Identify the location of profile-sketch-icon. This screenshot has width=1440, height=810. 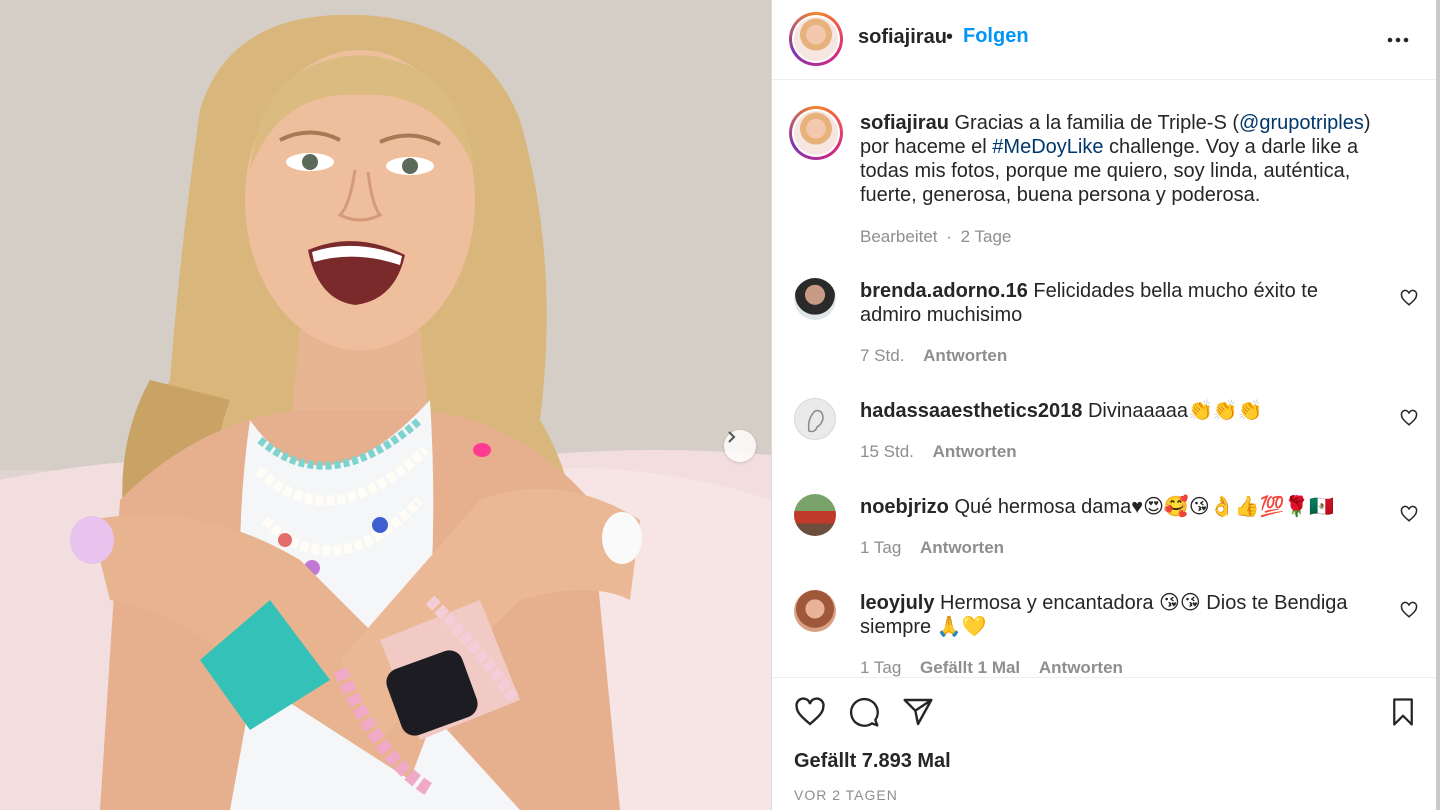
(815, 421).